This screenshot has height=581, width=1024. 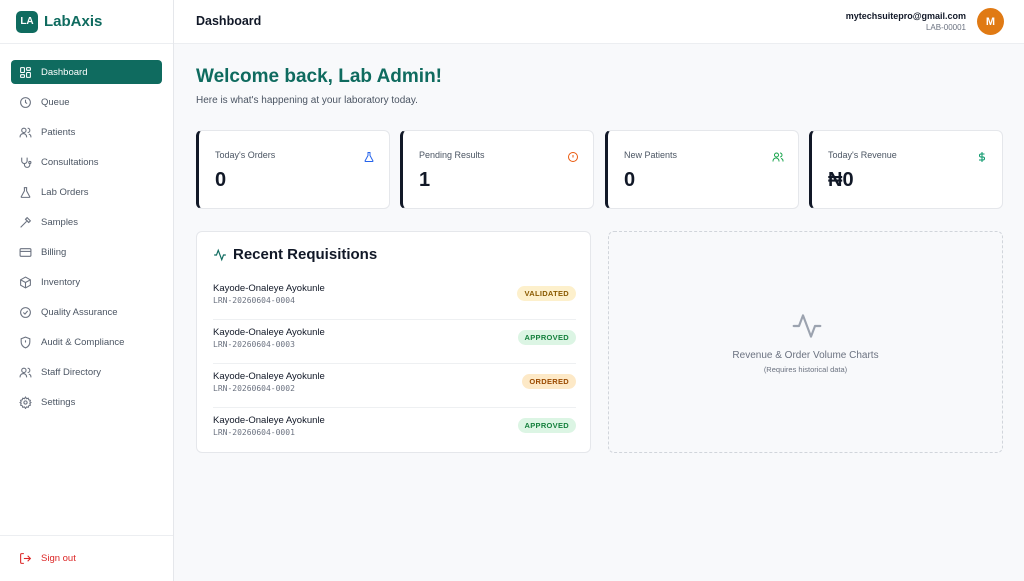 I want to click on sidebar-item-label: Settings, so click(x=58, y=402).